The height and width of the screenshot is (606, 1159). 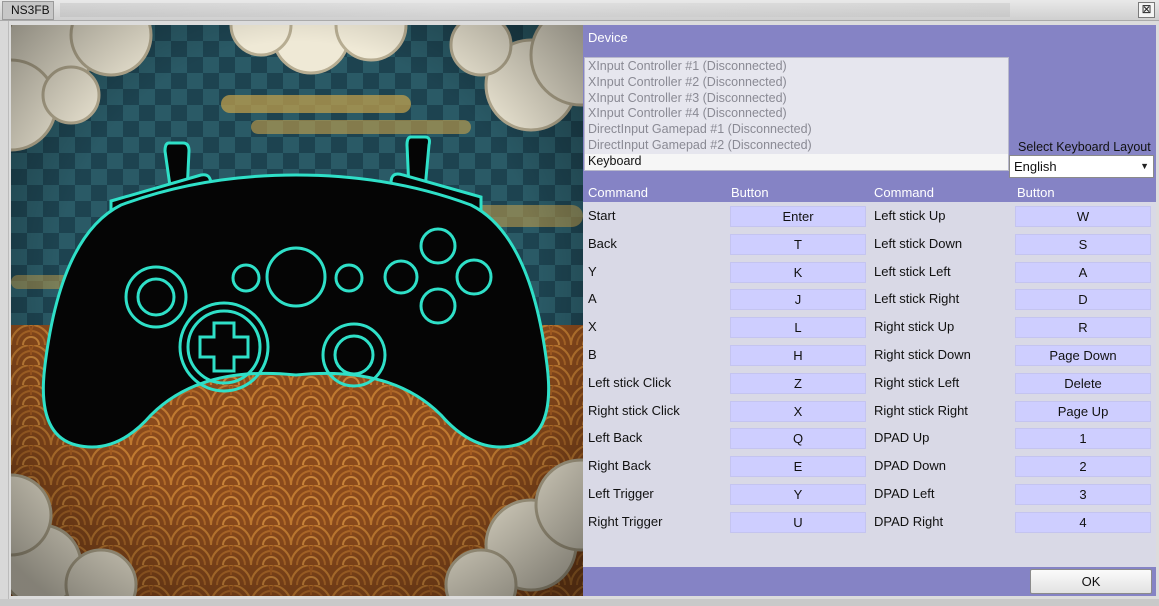 I want to click on close-button: ⊠, so click(x=1146, y=10).